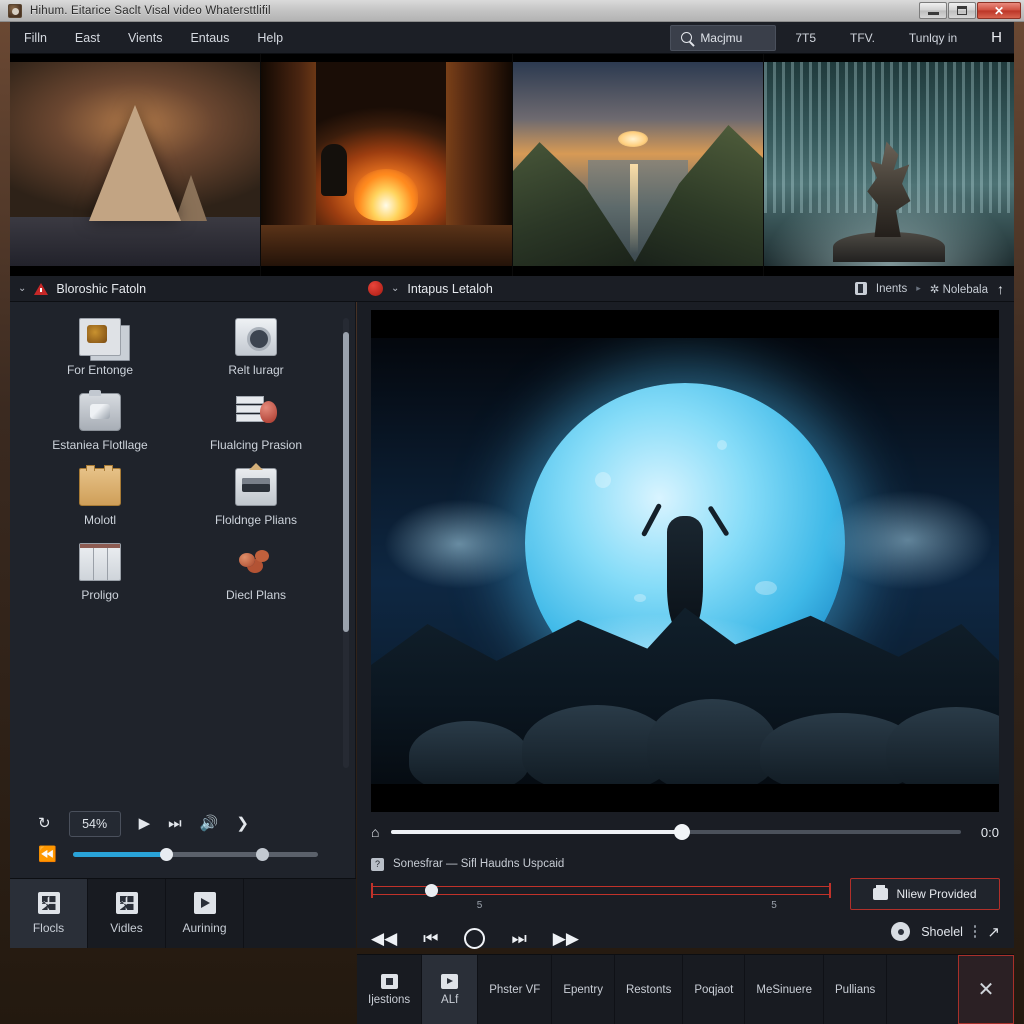  I want to click on play-icon: ▶, so click(145, 823).